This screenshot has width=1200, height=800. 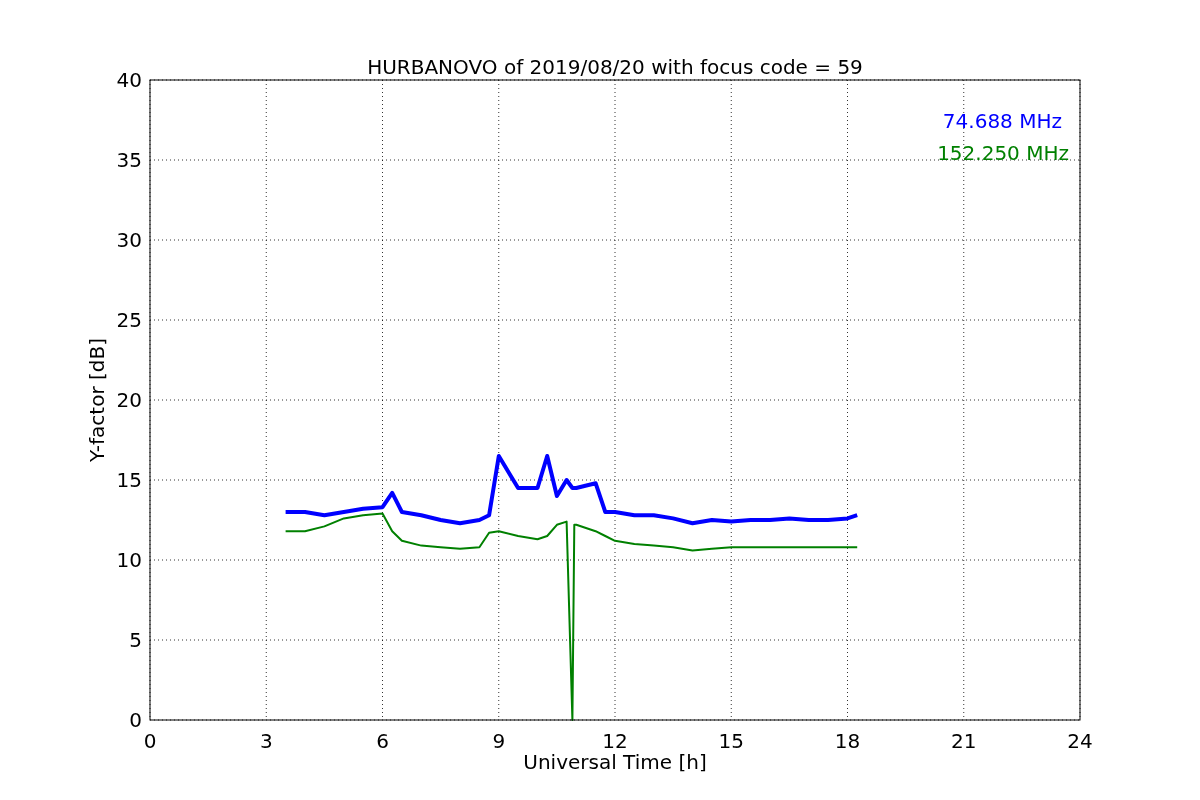 I want to click on y-tick-label: 10, so click(x=129, y=560).